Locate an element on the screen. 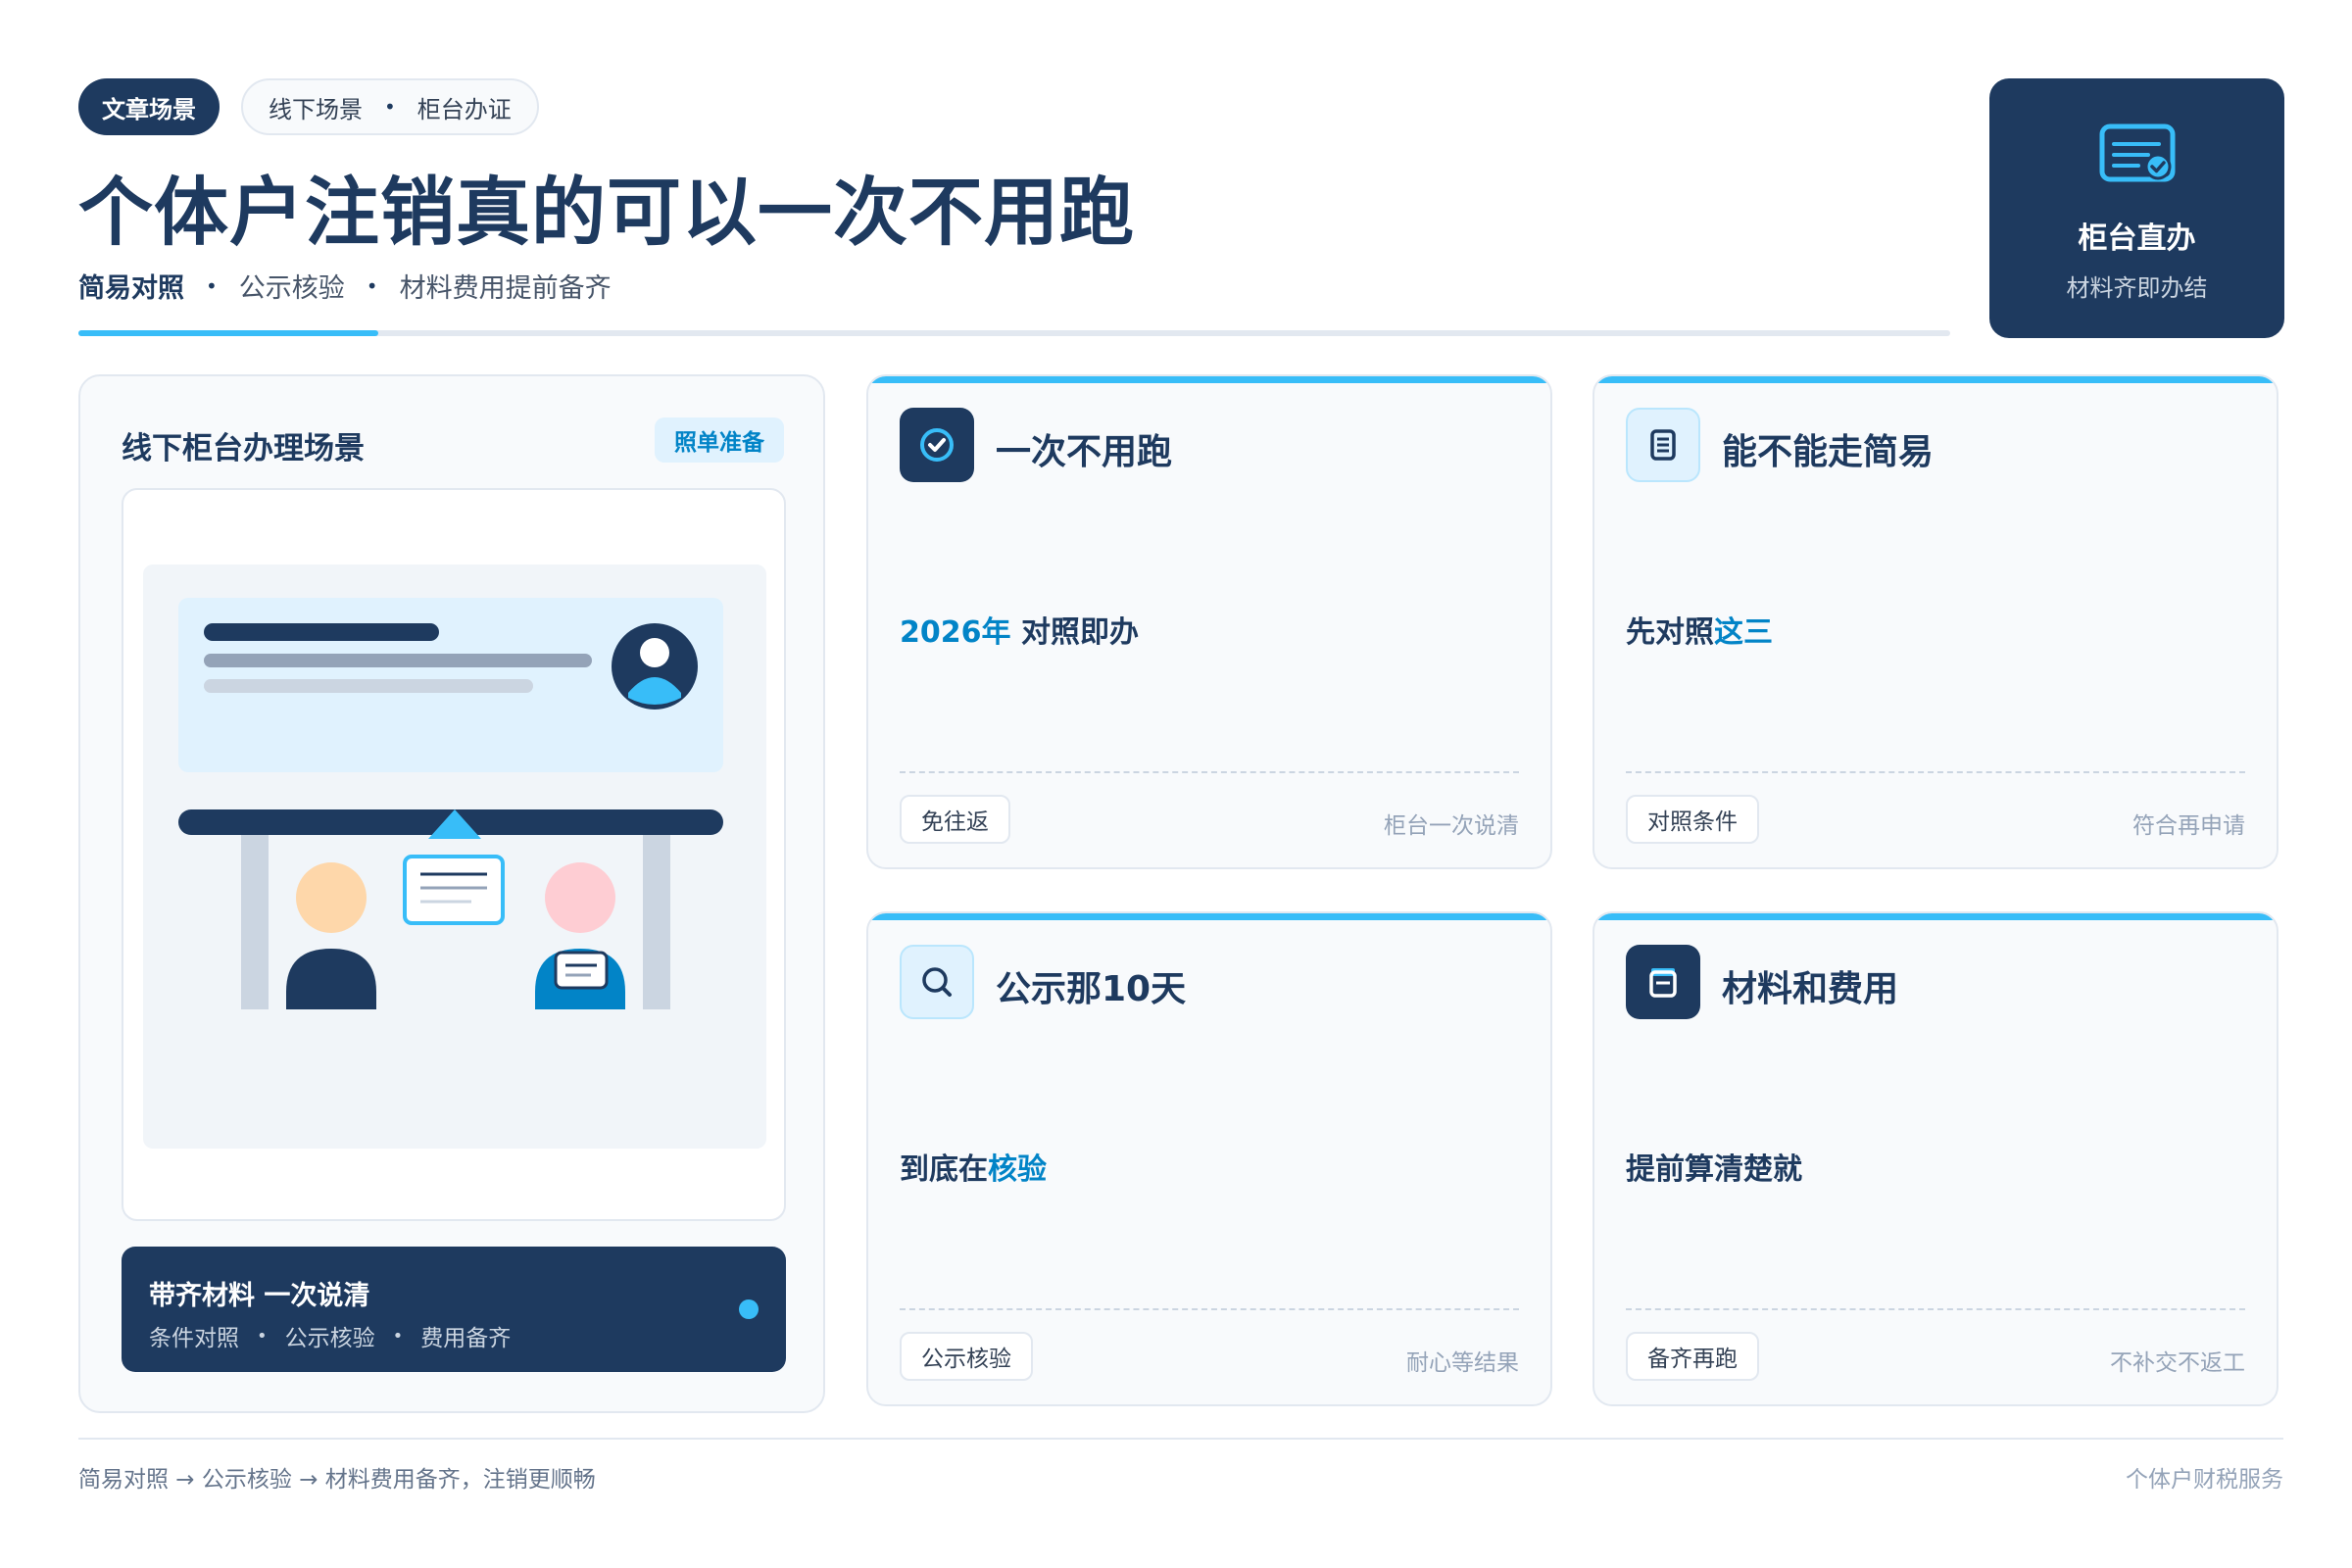  card-body-highlight: 2026年 is located at coordinates (955, 632).